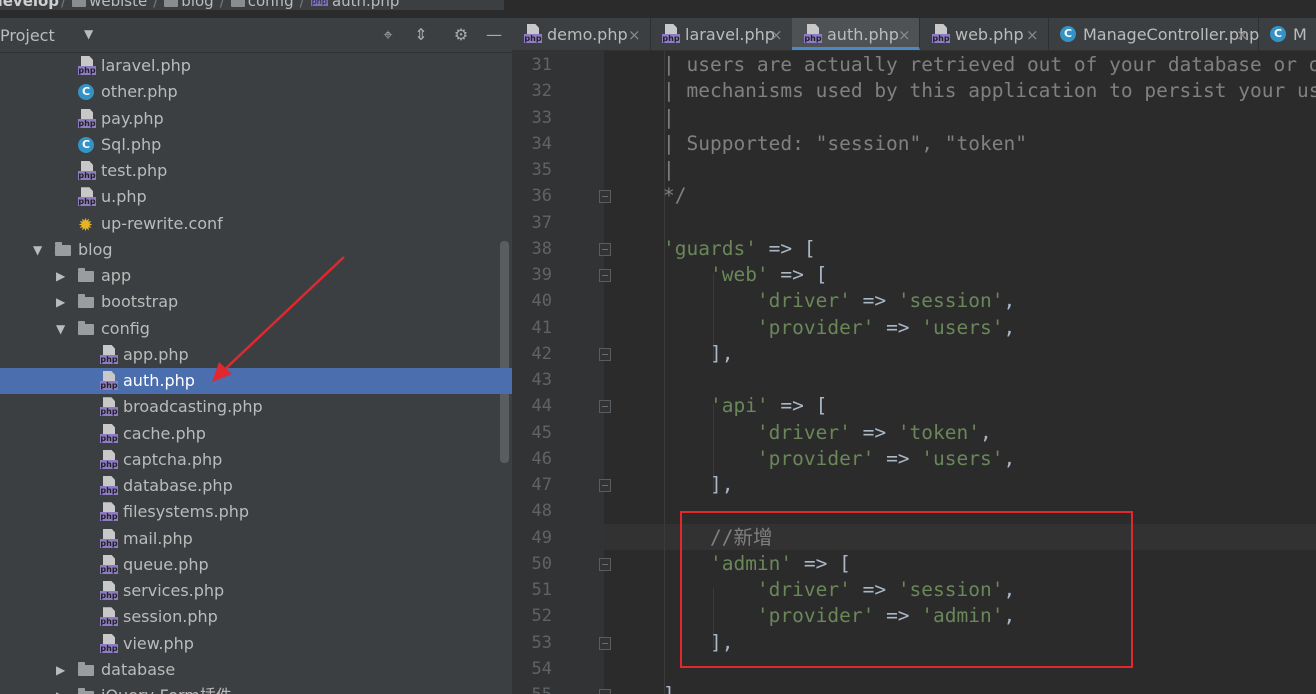 The image size is (1316, 694). I want to click on annotation-arrow, so click(278, 319).